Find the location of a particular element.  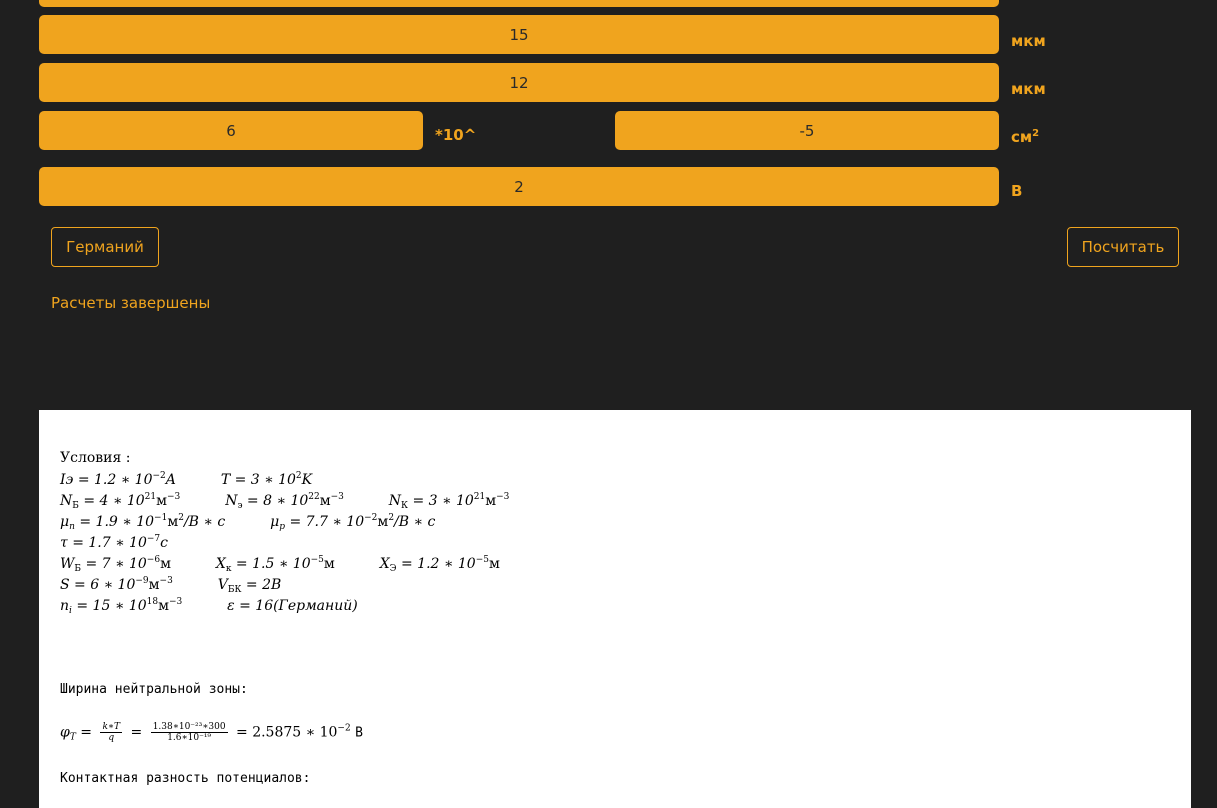

times-ten-label: *10^ is located at coordinates (456, 135).